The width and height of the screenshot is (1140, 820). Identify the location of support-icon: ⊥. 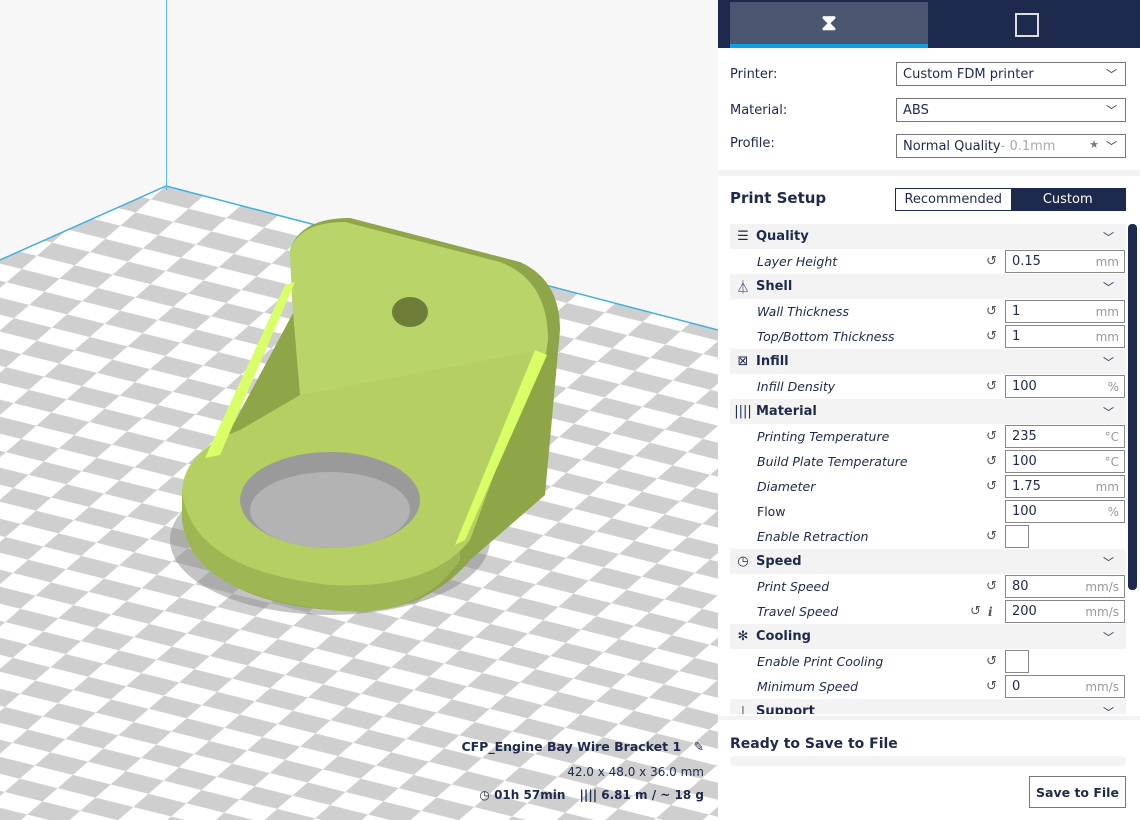
(743, 709).